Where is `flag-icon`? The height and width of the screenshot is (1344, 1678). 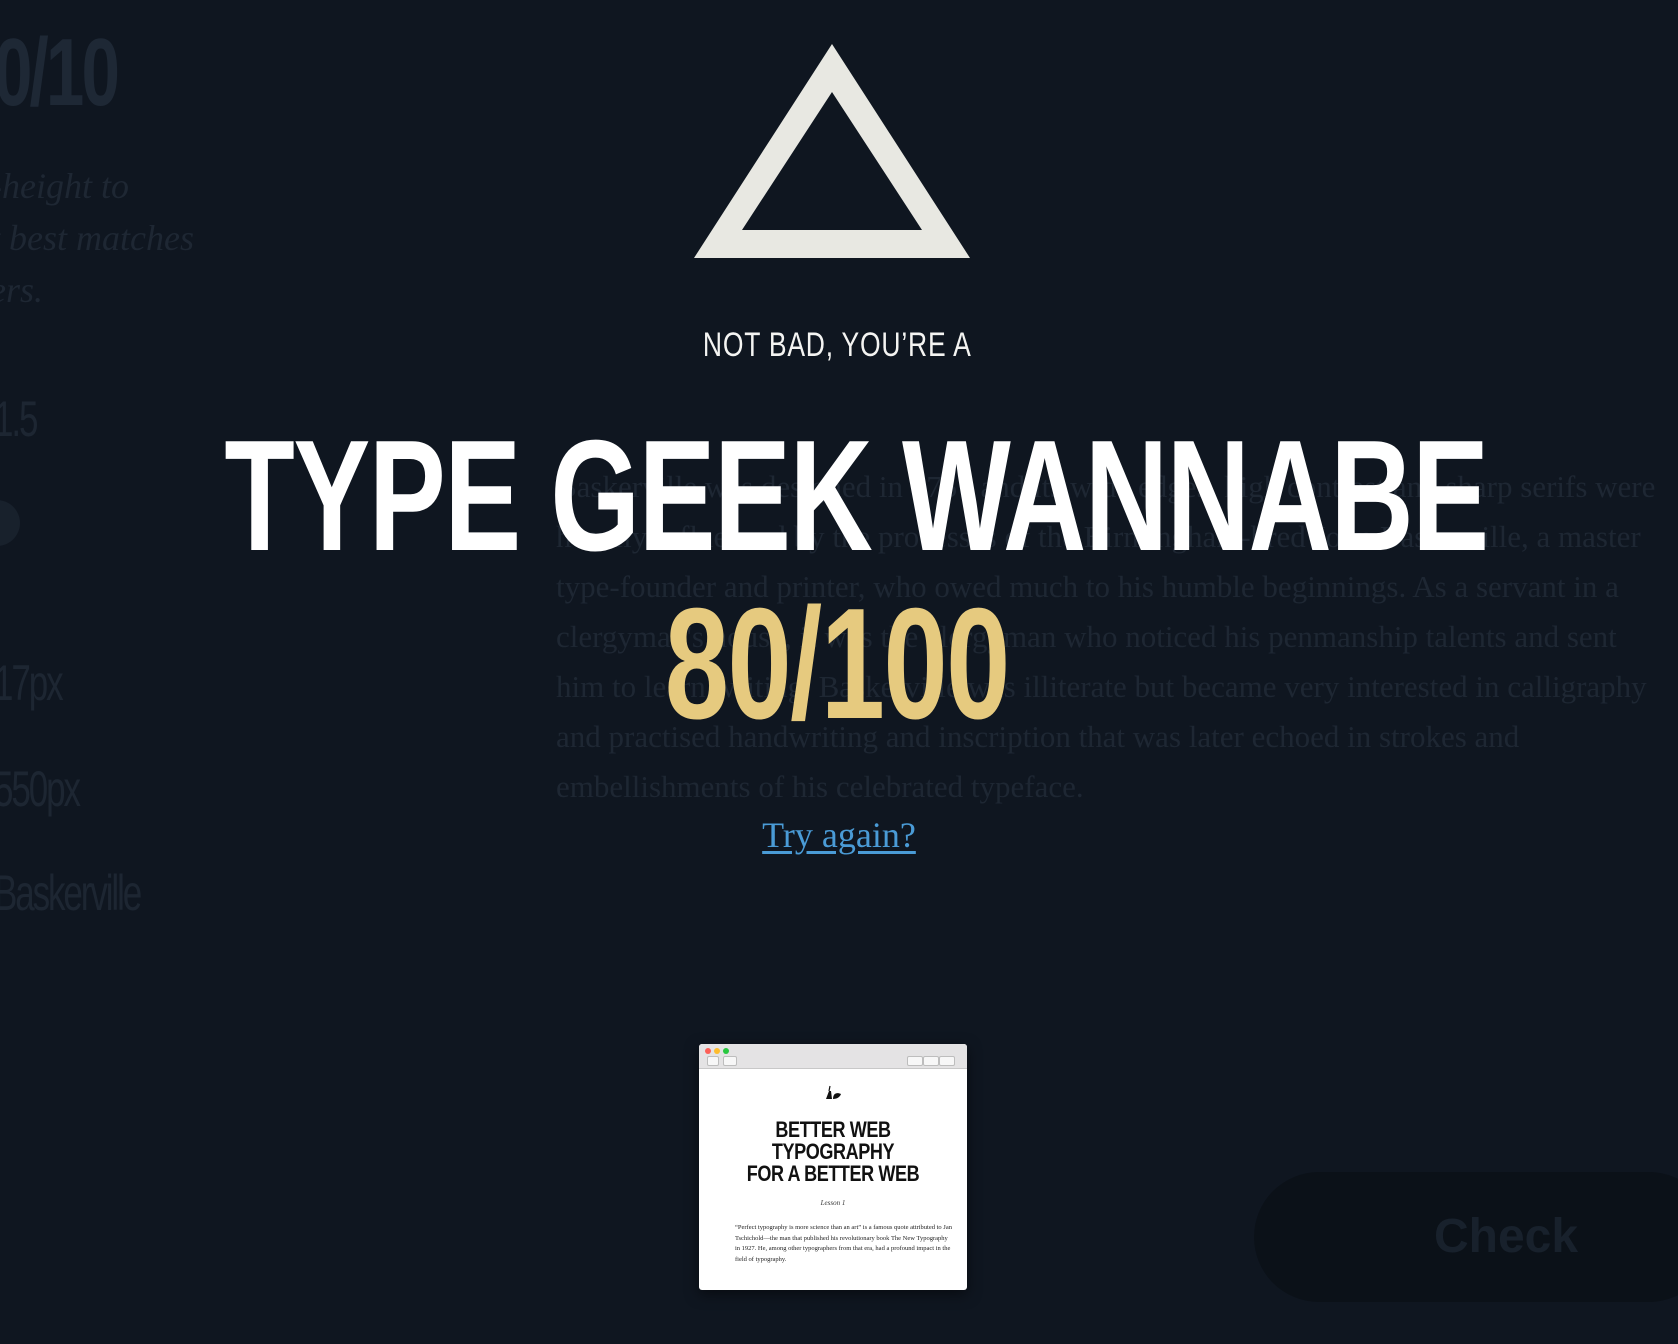
flag-icon is located at coordinates (730, 1061).